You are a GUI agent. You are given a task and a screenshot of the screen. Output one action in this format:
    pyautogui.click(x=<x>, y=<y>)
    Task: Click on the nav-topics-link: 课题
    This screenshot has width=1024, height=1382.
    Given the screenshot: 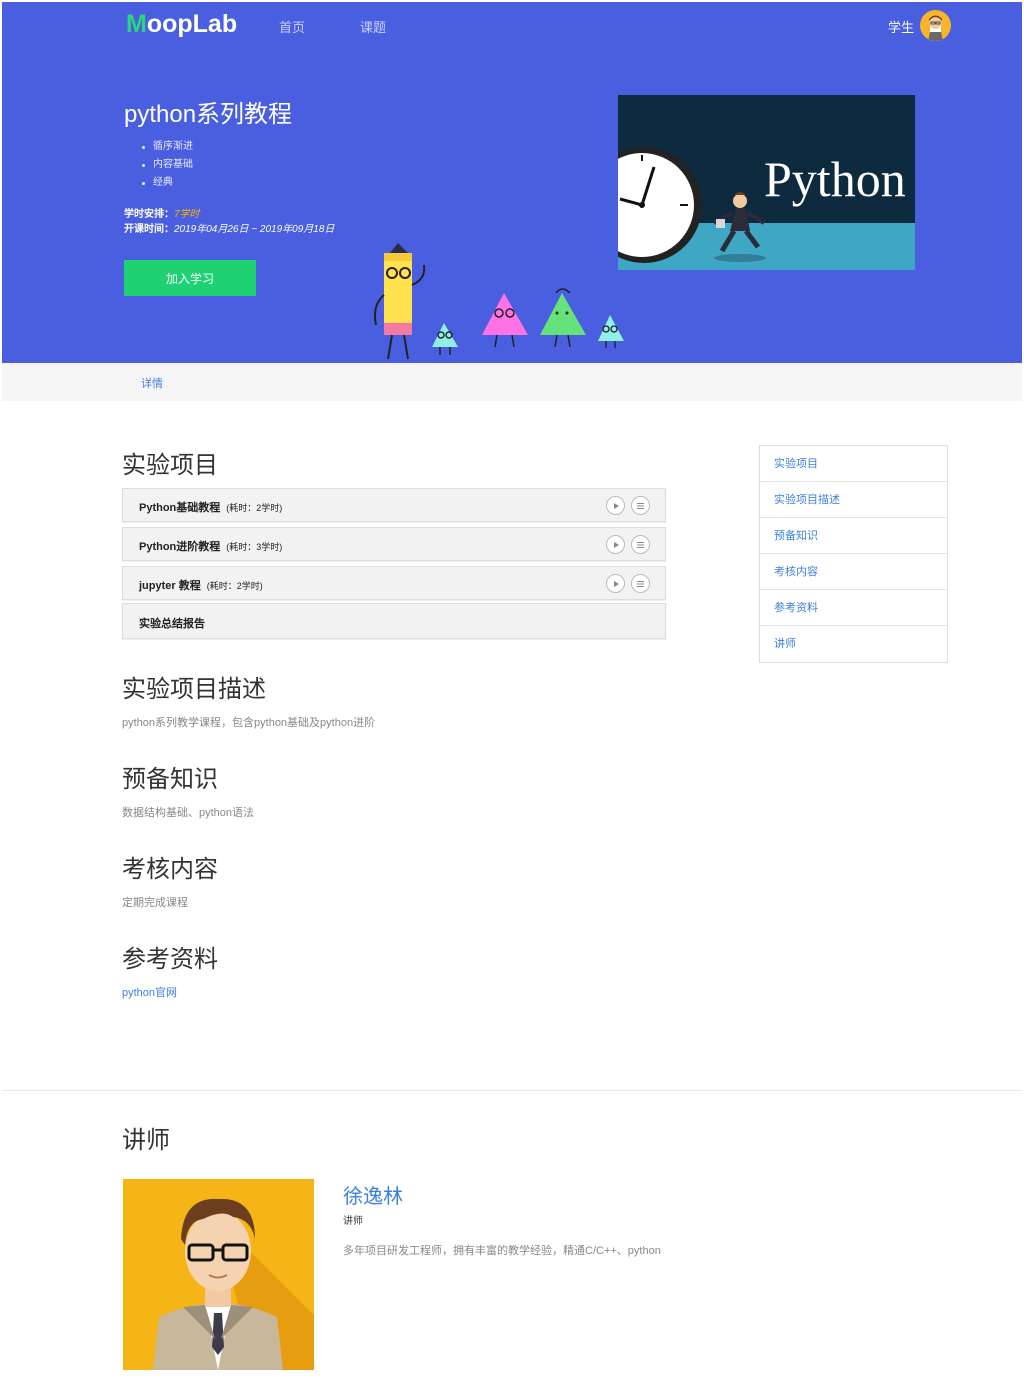 What is the action you would take?
    pyautogui.click(x=373, y=26)
    